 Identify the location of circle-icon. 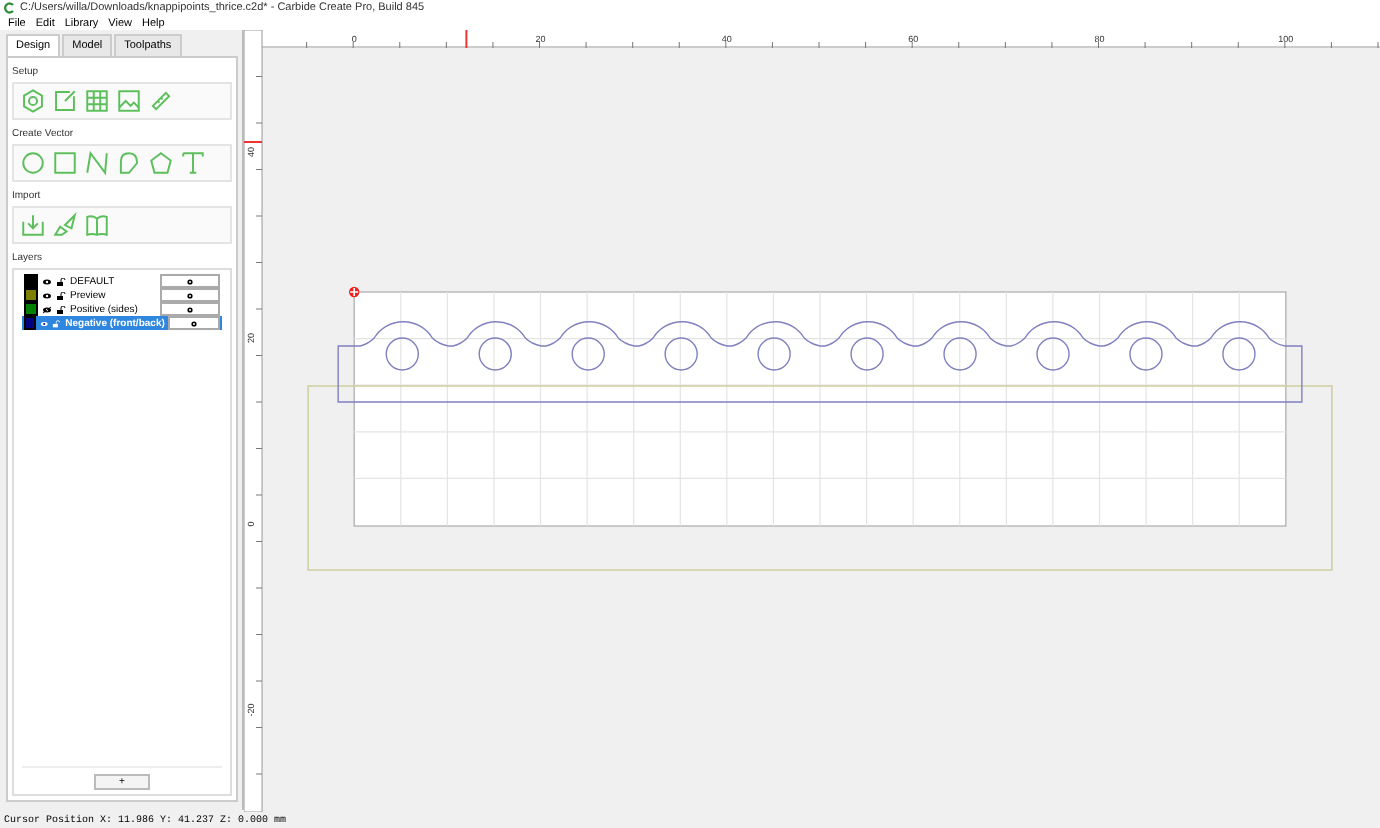
(33, 163).